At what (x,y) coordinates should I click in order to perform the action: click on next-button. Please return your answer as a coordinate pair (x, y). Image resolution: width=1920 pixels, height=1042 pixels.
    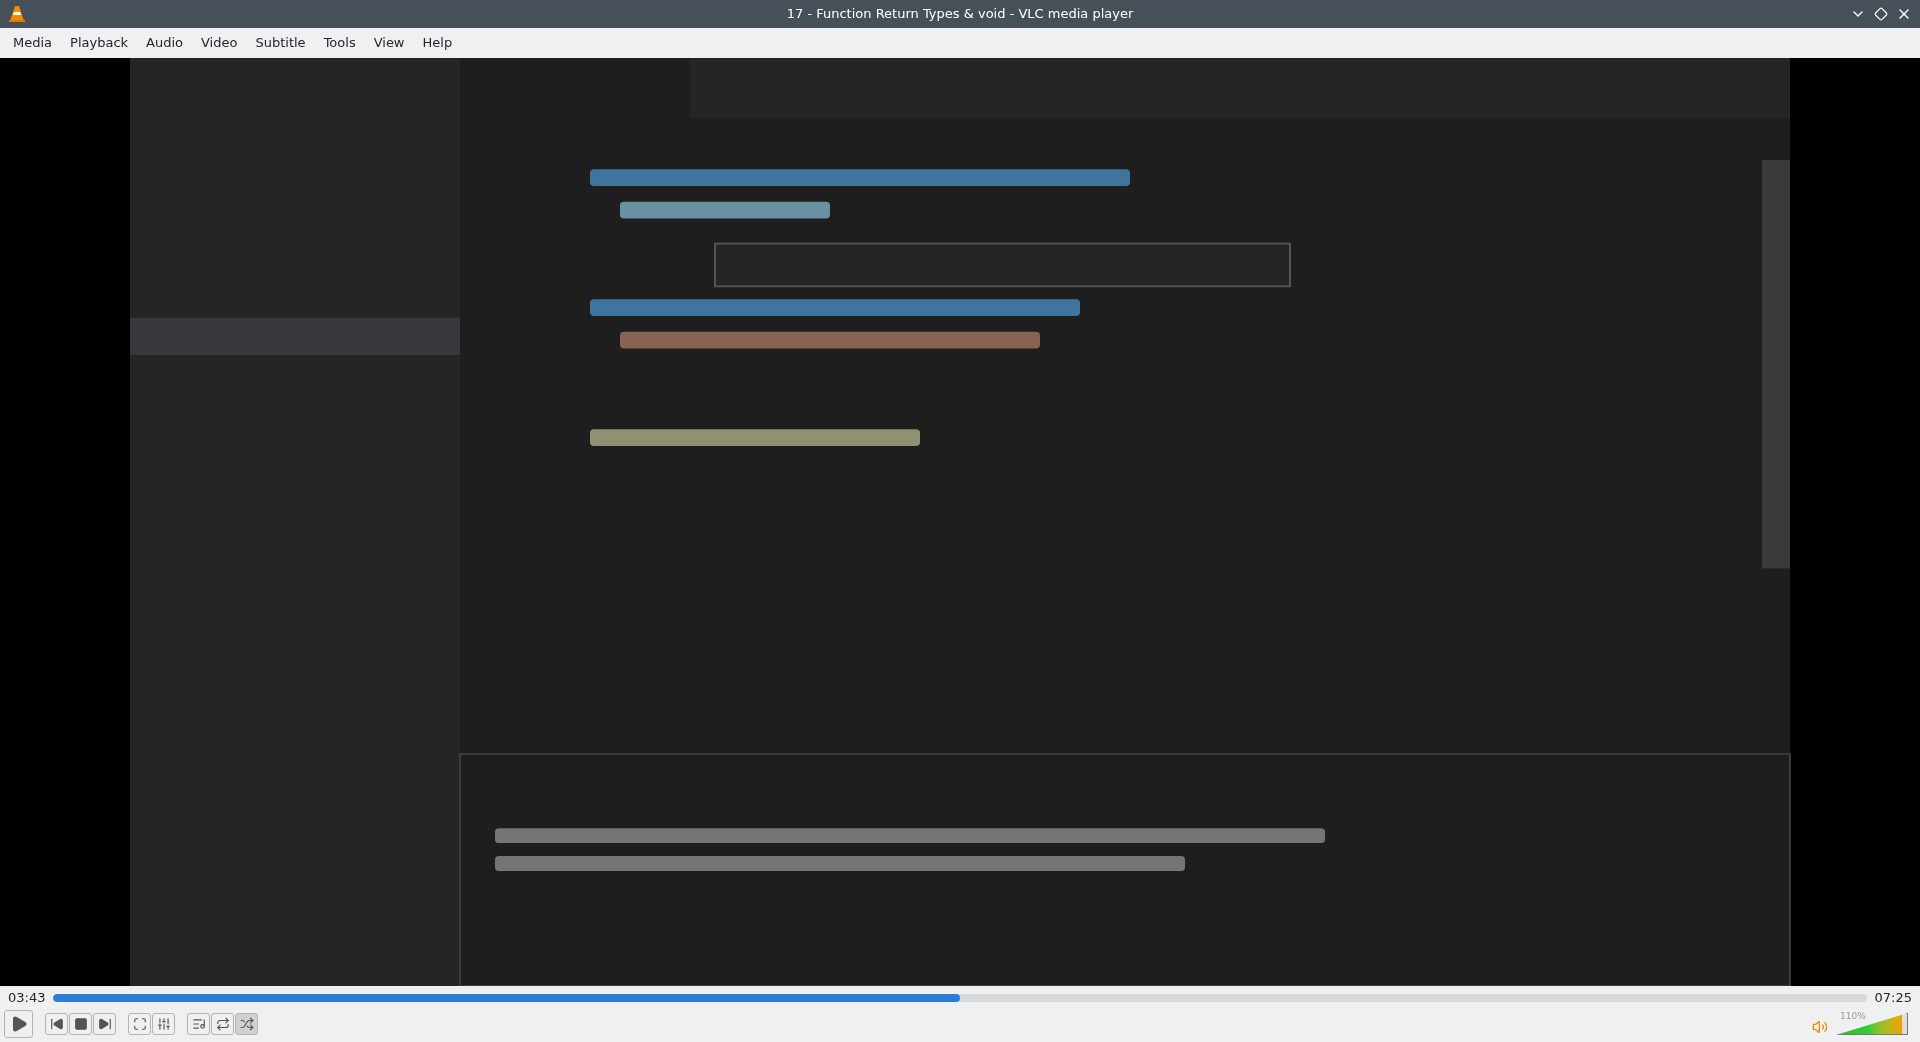
    Looking at the image, I should click on (104, 1024).